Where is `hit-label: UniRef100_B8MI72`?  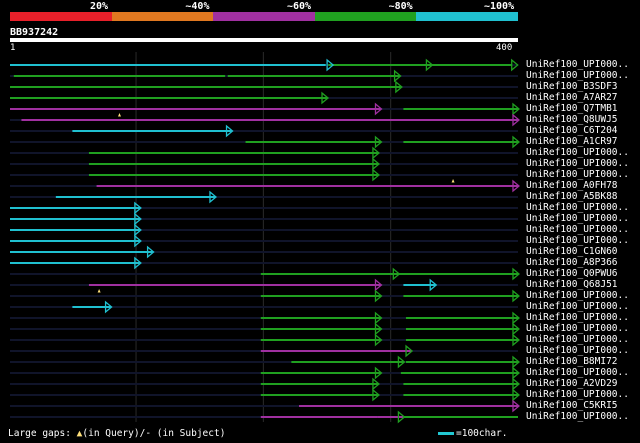
hit-label: UniRef100_B8MI72 is located at coordinates (572, 362).